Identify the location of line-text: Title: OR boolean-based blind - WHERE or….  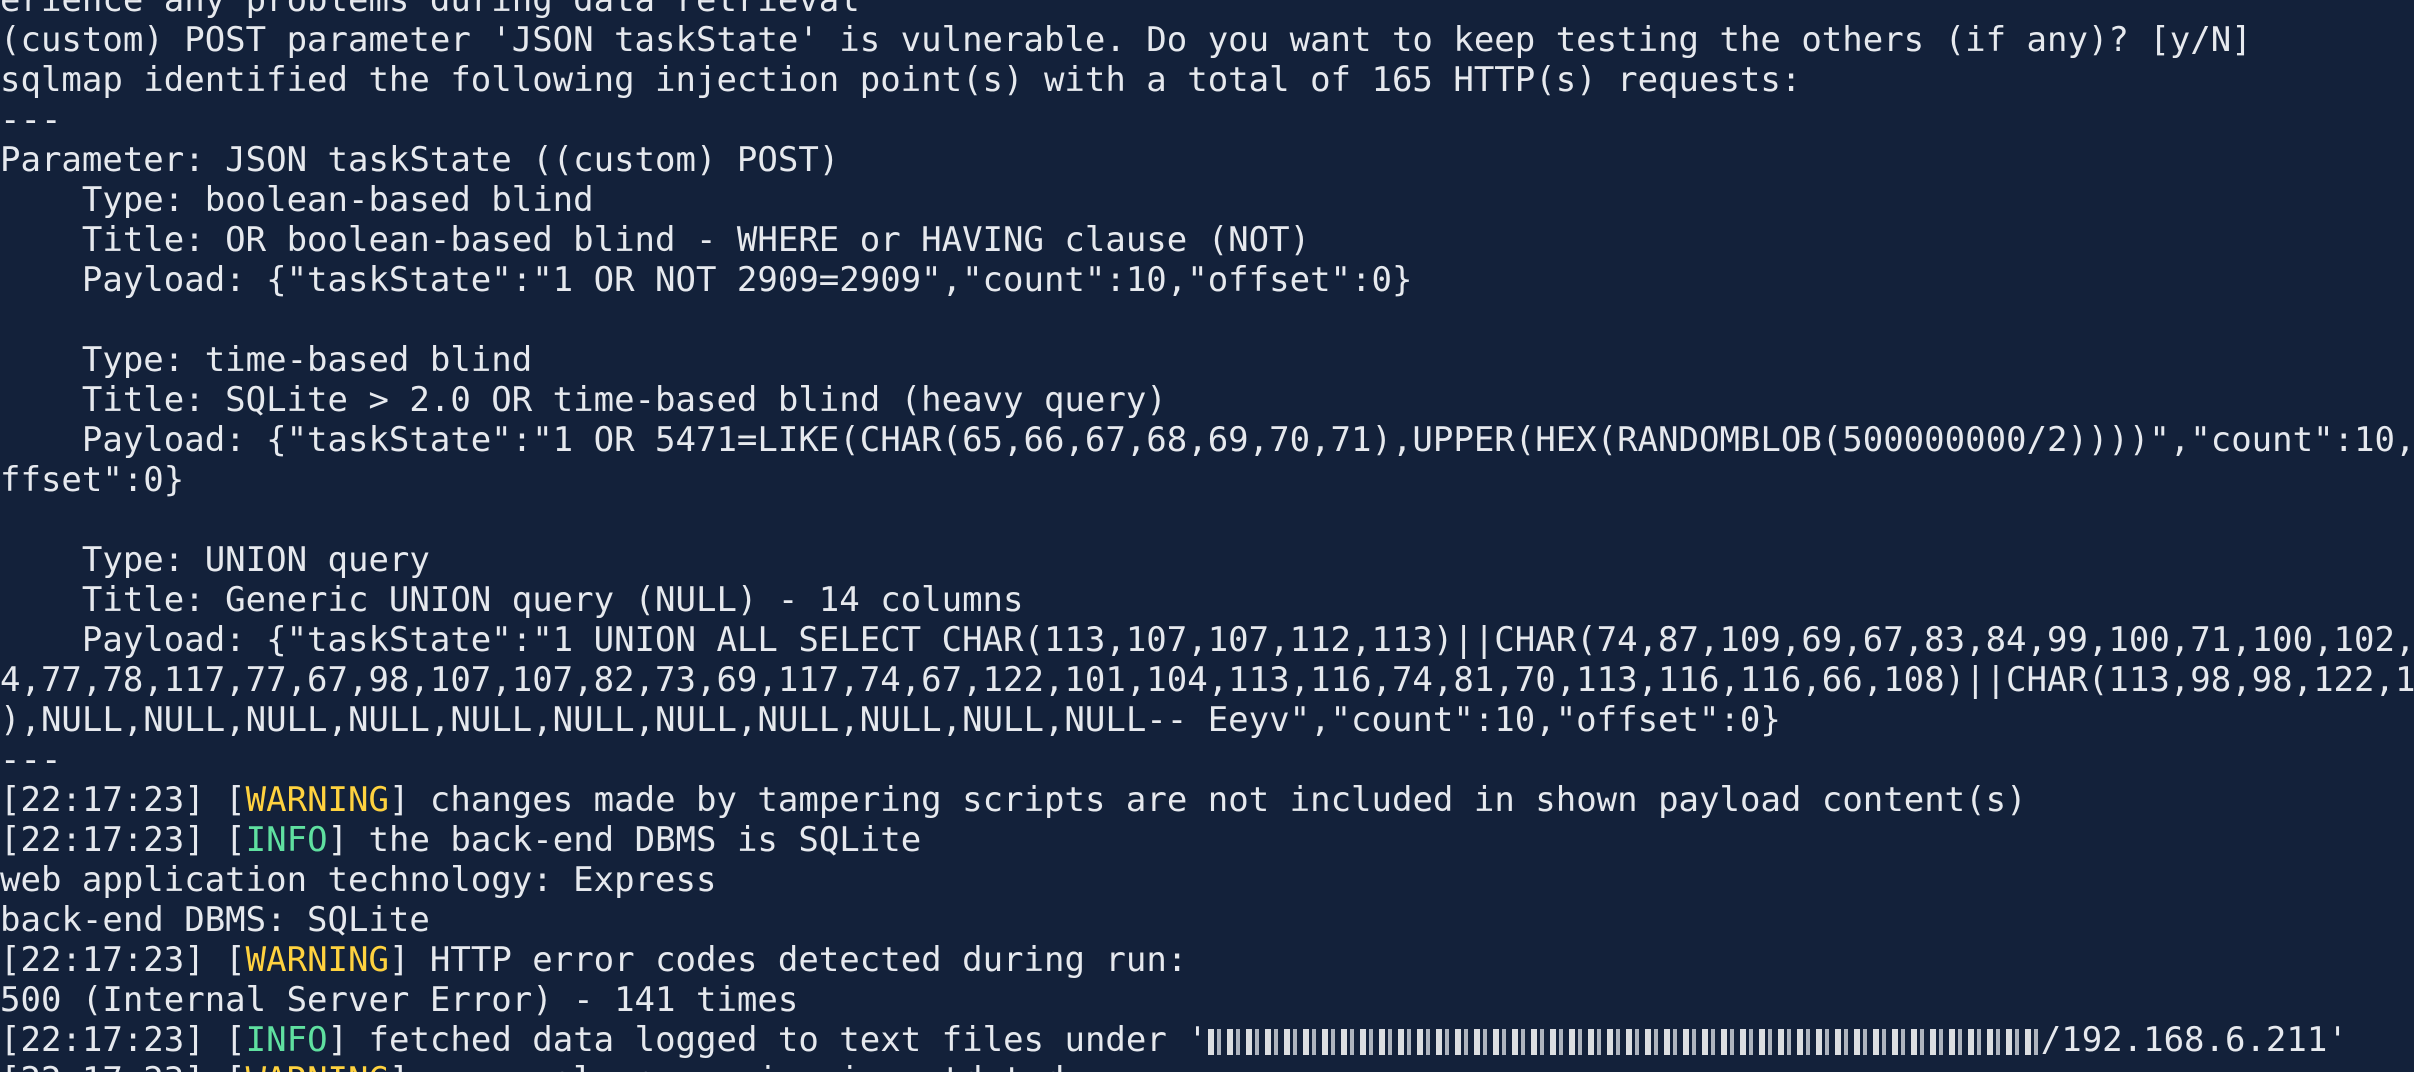
(655, 240).